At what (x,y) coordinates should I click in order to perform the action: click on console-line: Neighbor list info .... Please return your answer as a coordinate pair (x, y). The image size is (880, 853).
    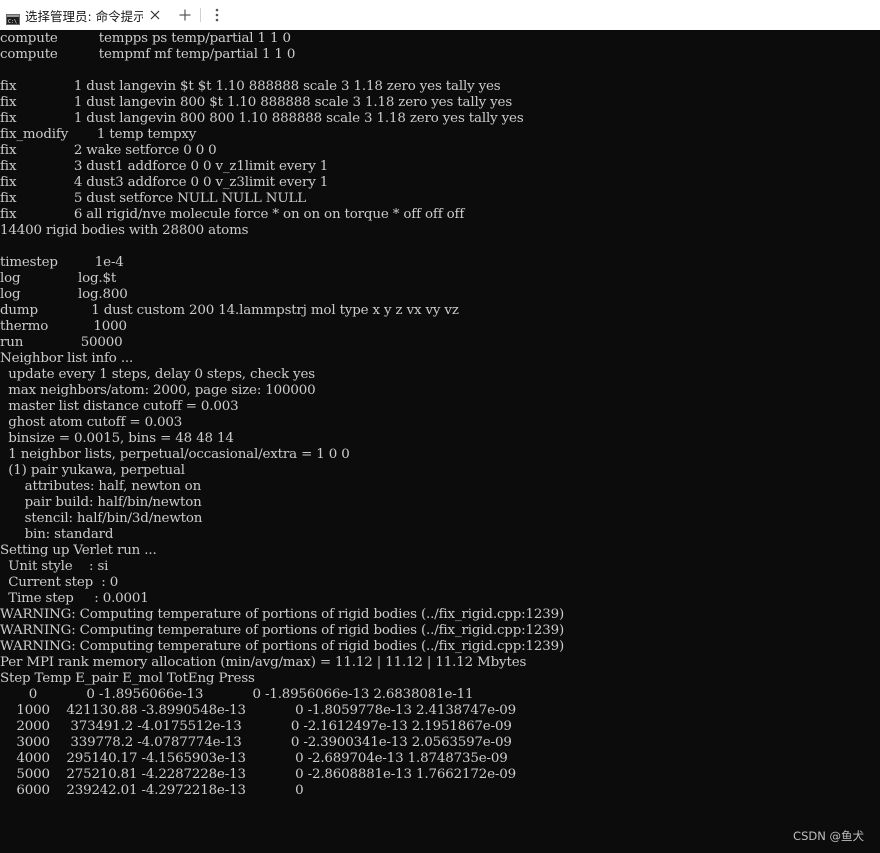
    Looking at the image, I should click on (67, 358).